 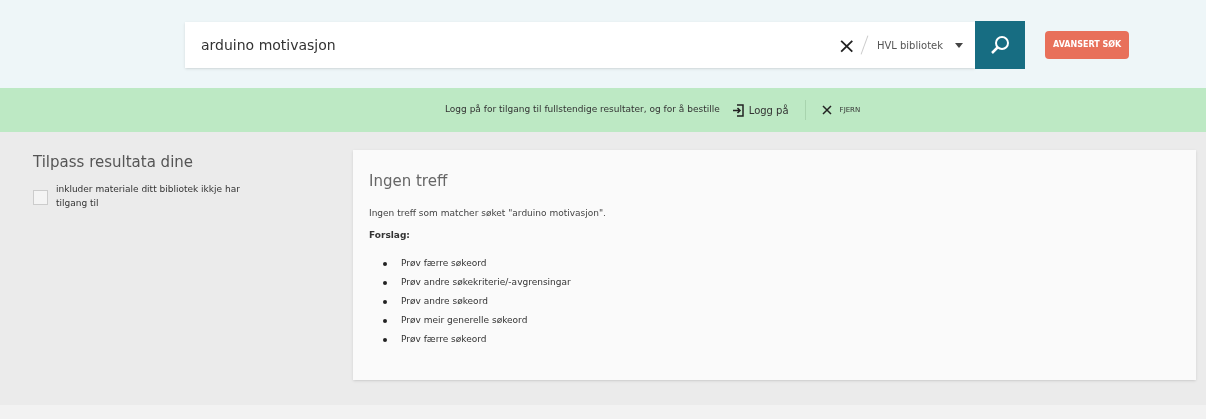 I want to click on search-icon, so click(x=1000, y=45).